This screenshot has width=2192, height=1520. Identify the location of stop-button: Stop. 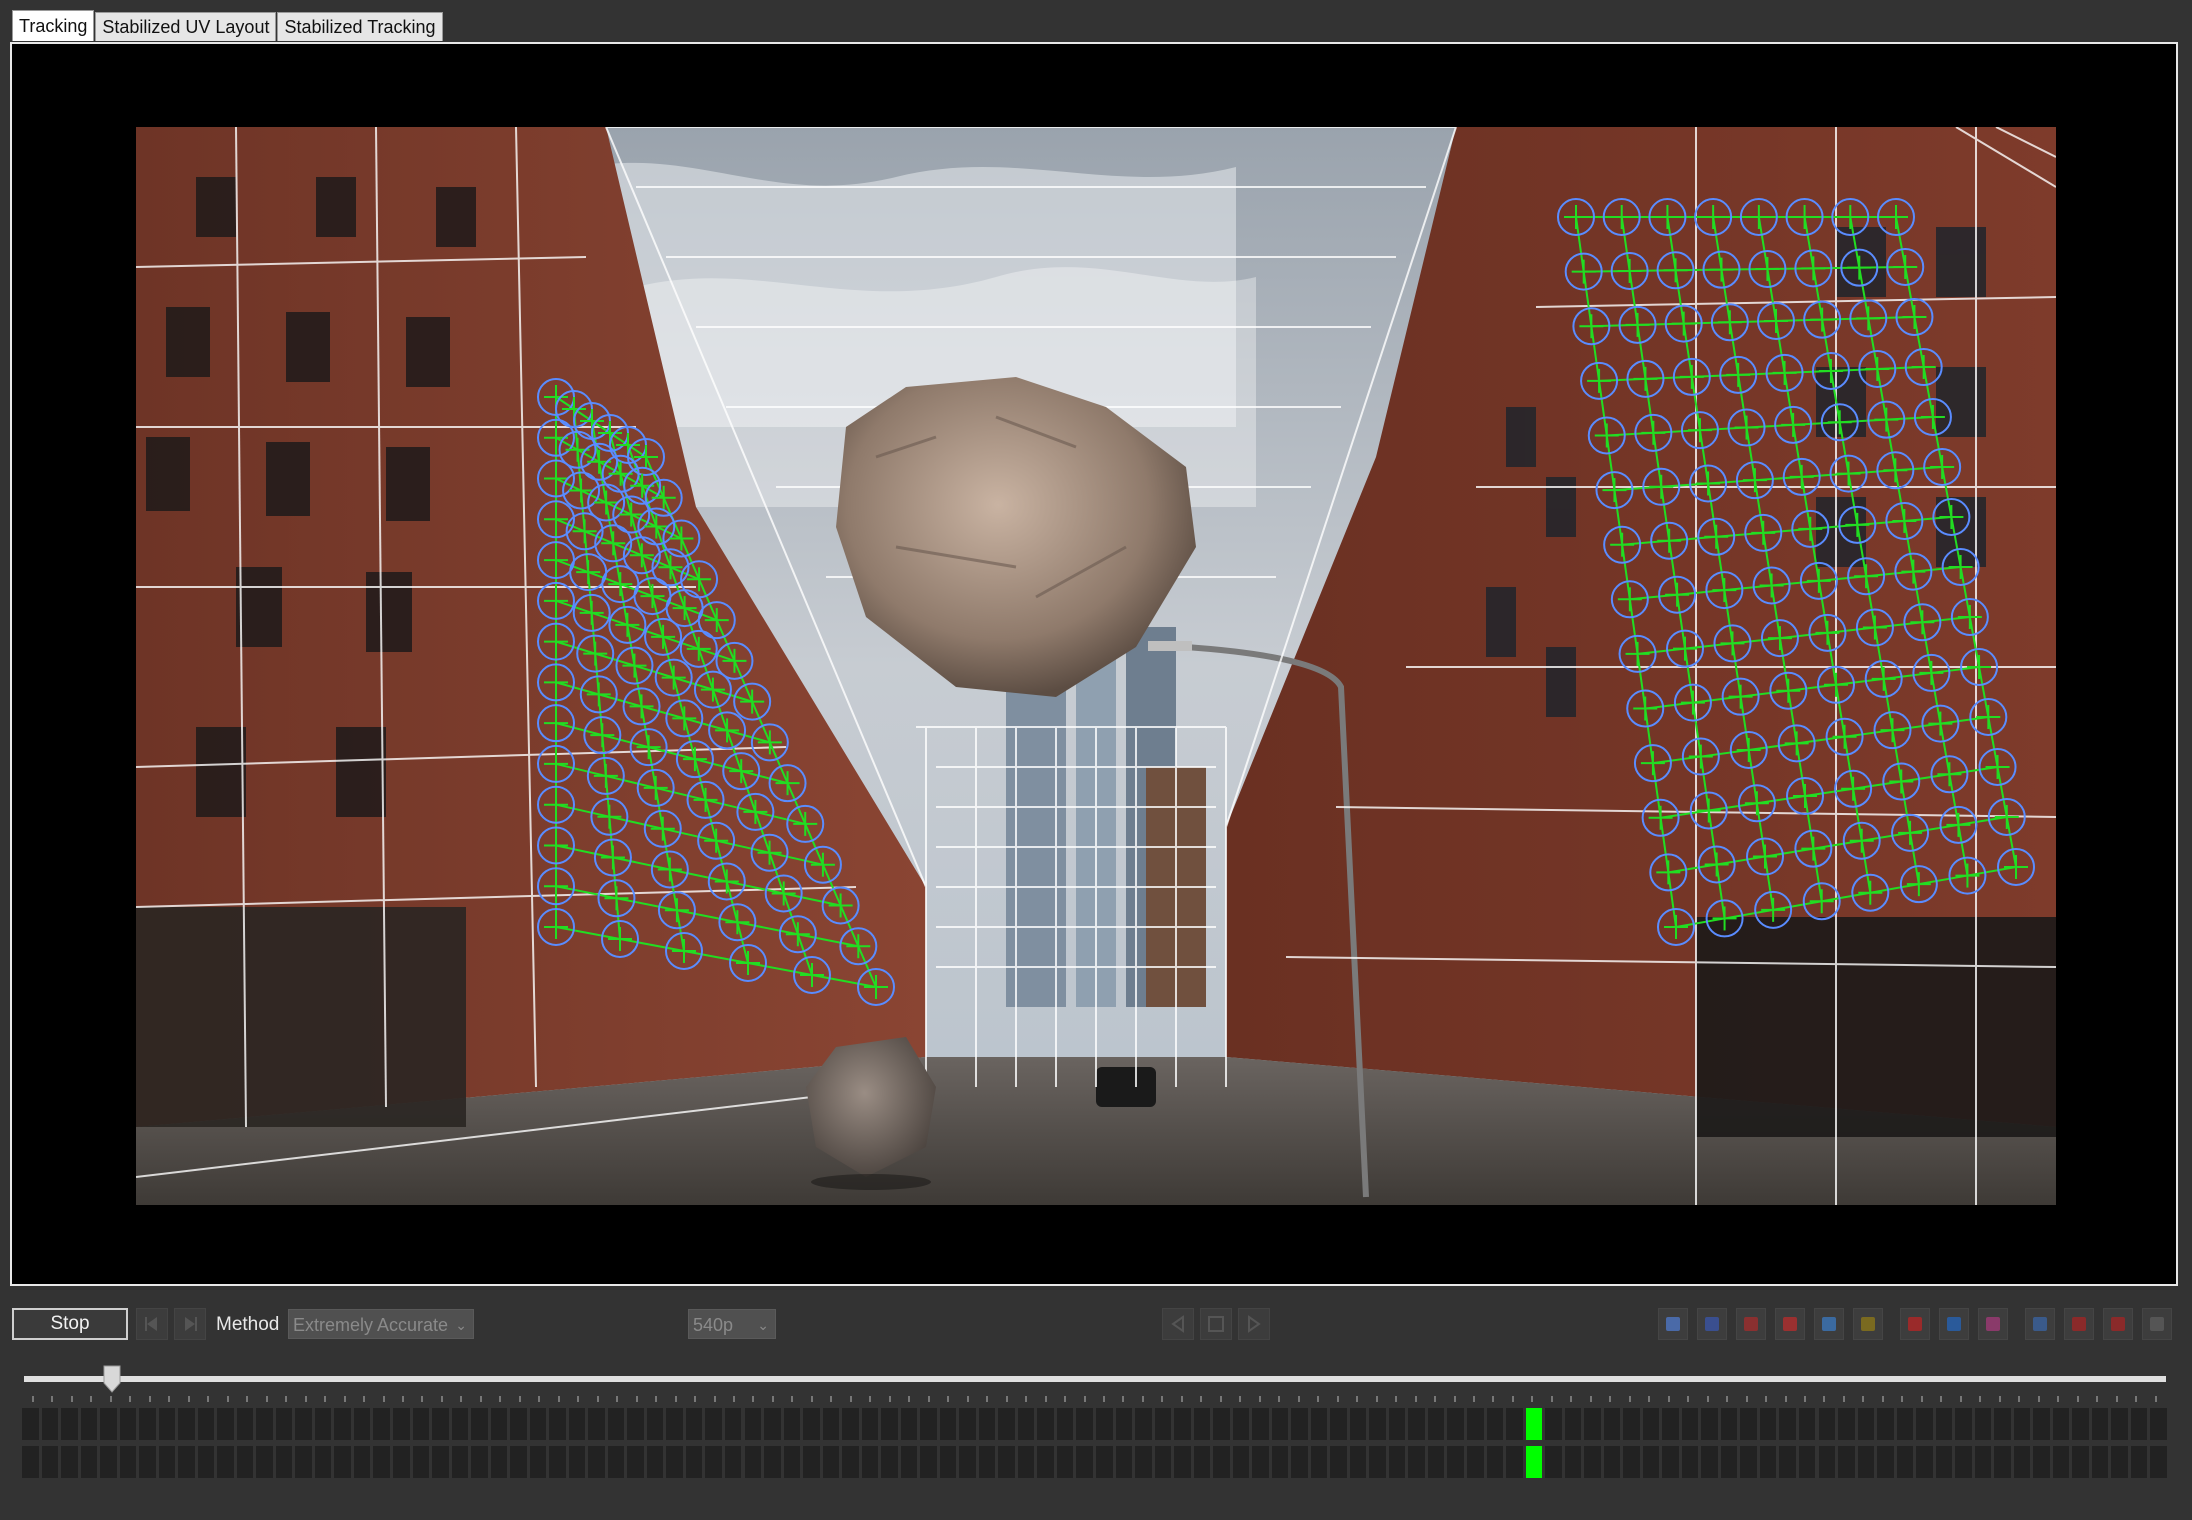
(70, 1324).